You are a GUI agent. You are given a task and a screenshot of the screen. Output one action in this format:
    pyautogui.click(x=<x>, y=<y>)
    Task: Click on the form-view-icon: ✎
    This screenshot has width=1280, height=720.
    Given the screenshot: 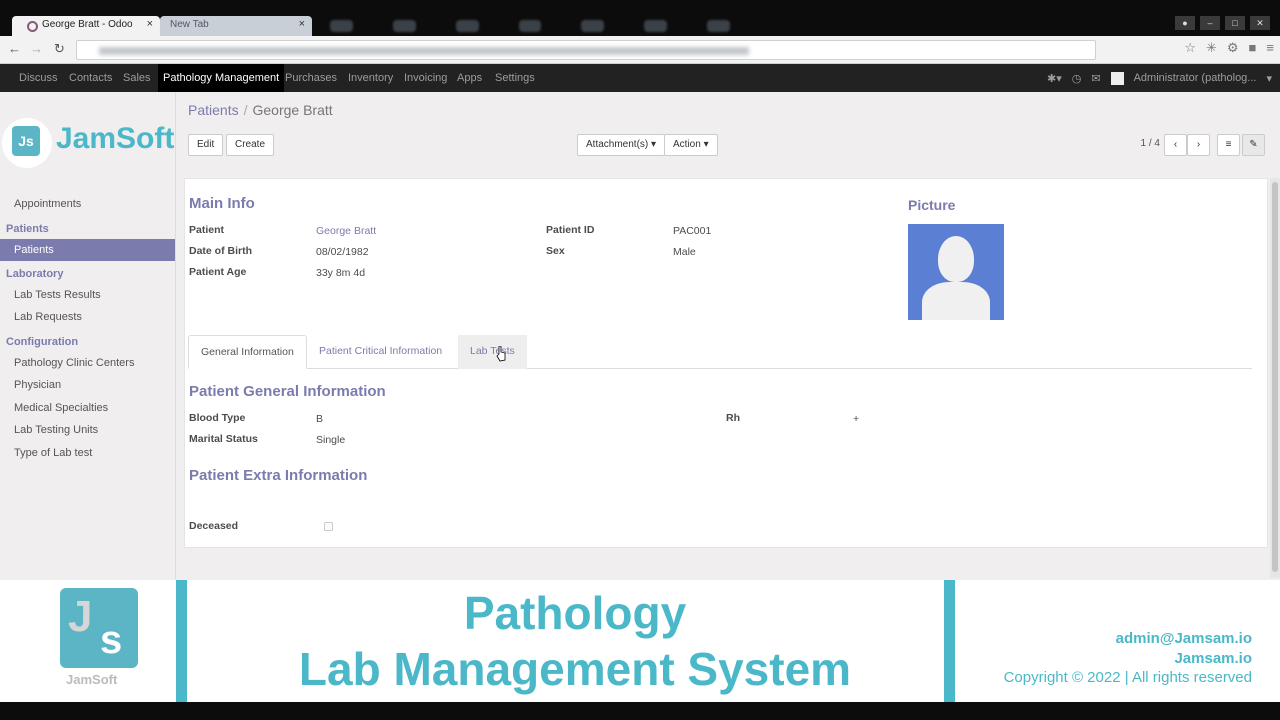 What is the action you would take?
    pyautogui.click(x=1253, y=145)
    